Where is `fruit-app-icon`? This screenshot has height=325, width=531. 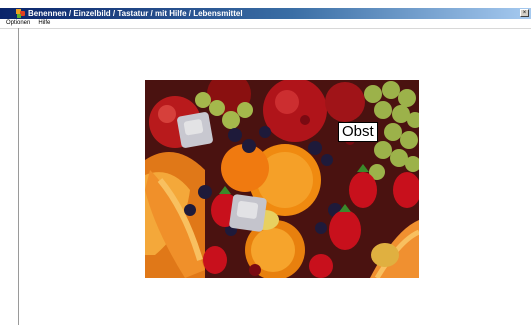 fruit-app-icon is located at coordinates (20, 13).